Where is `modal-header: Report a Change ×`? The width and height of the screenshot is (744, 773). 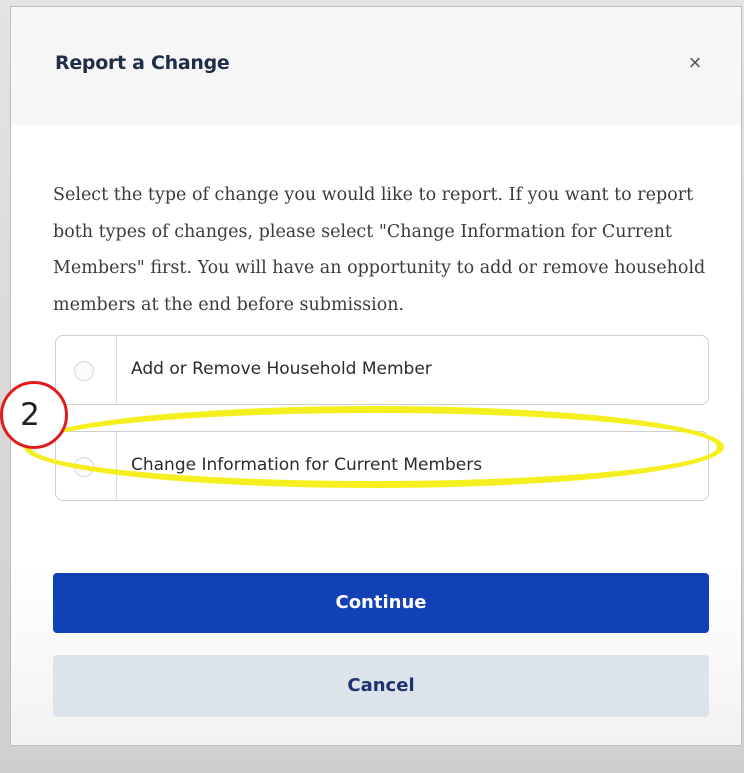 modal-header: Report a Change × is located at coordinates (376, 66).